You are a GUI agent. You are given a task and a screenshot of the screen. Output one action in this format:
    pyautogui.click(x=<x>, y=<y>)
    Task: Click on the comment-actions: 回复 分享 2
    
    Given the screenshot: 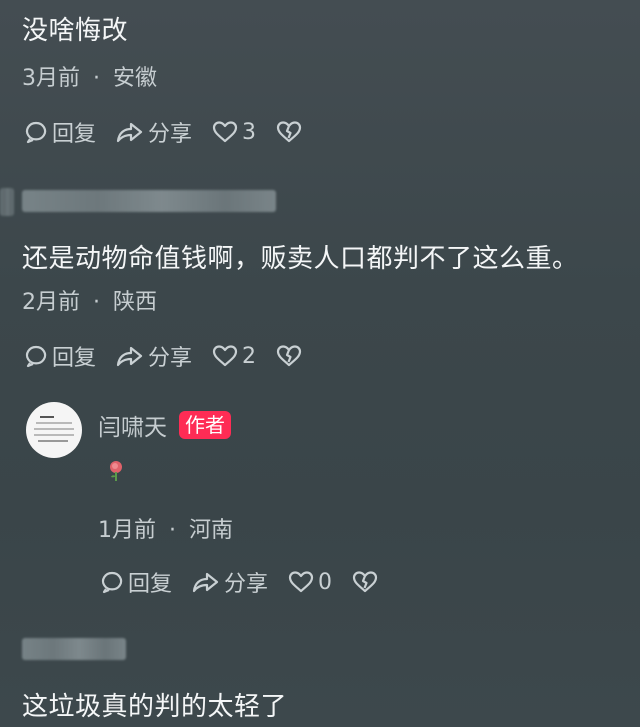 What is the action you would take?
    pyautogui.click(x=173, y=356)
    